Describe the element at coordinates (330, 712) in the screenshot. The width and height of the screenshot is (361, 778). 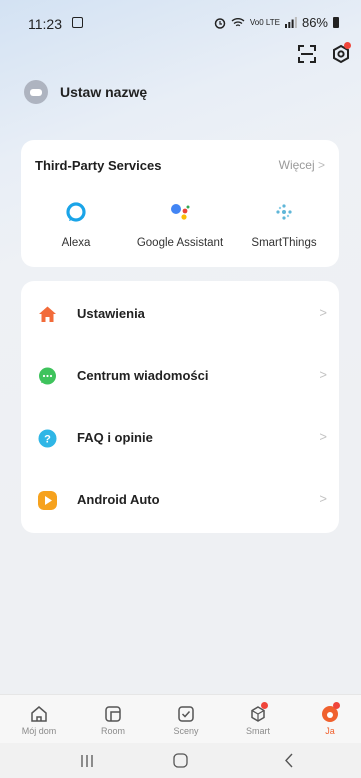
I see `me-tab-icon-wrap` at that location.